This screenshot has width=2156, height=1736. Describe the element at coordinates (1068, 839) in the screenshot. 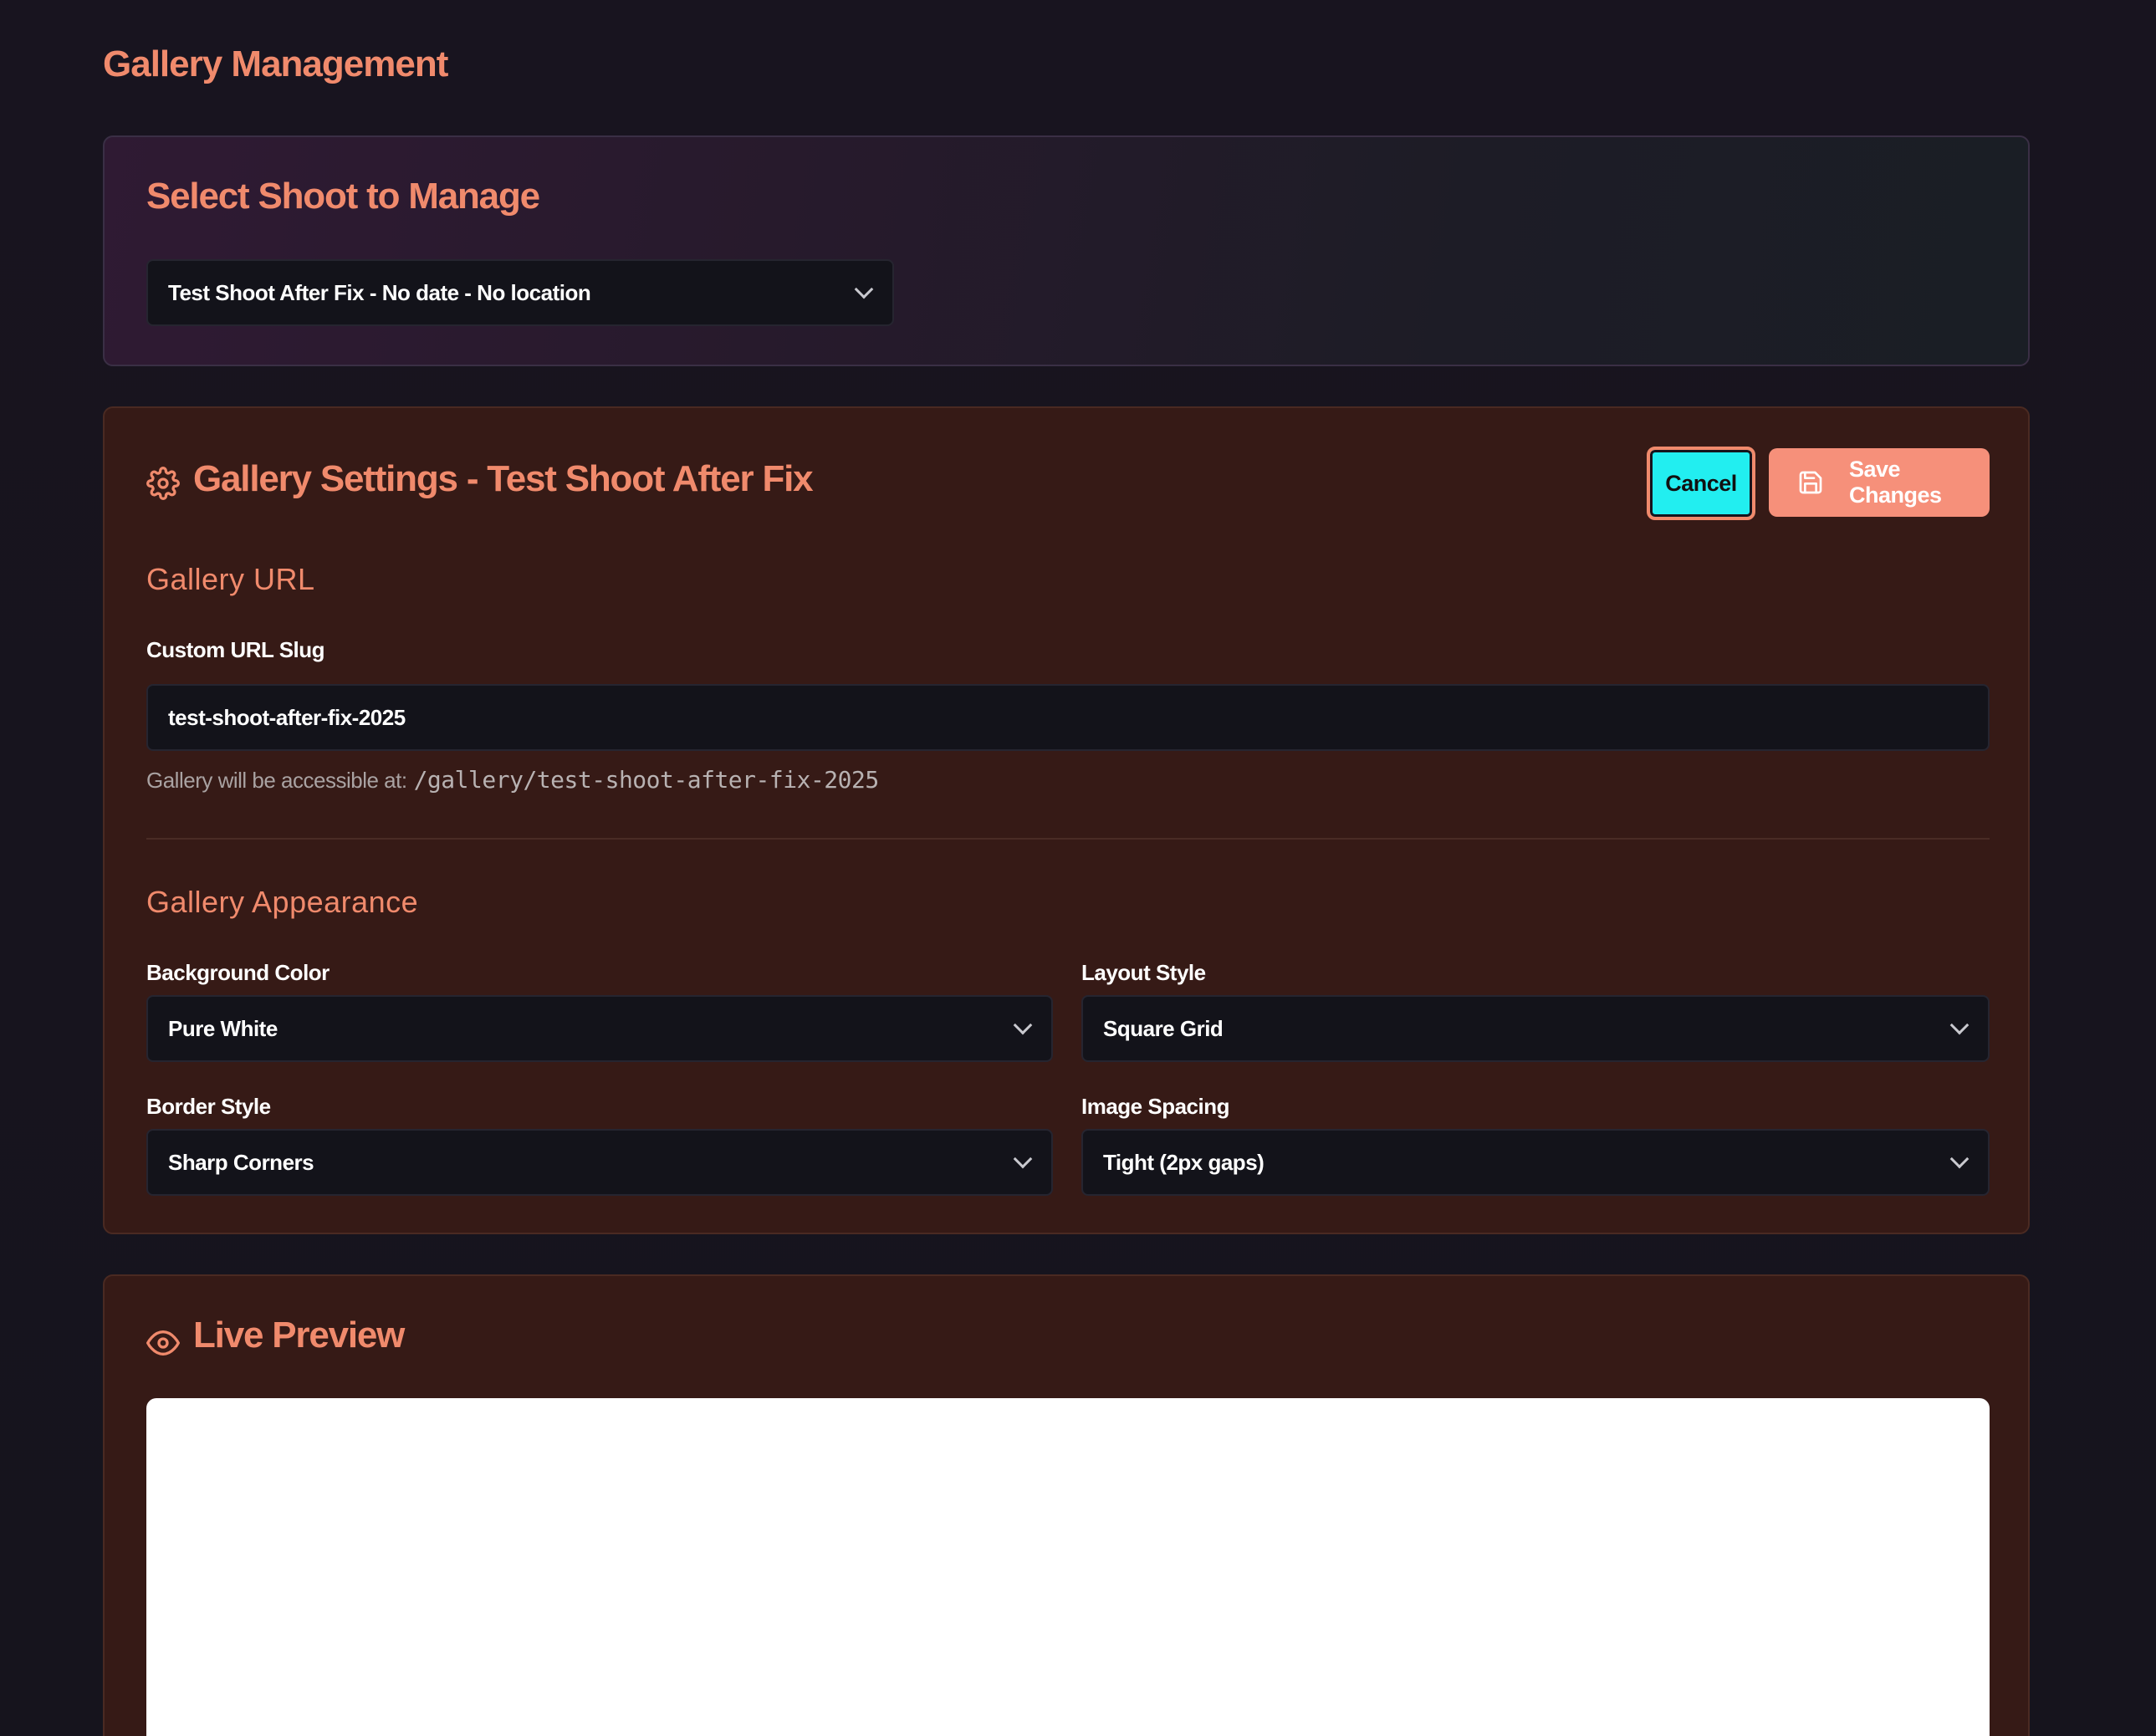

I see `section-divider` at that location.